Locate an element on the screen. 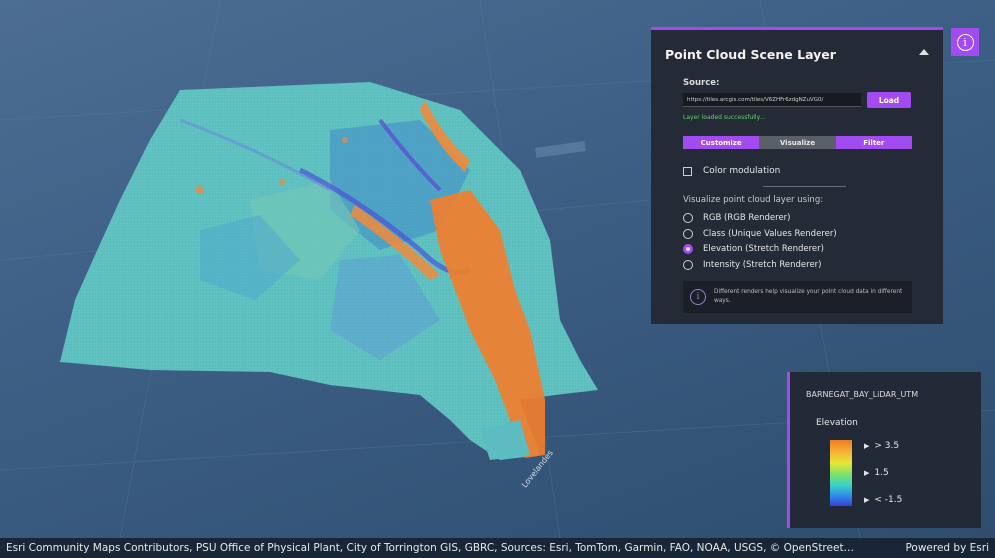 The width and height of the screenshot is (995, 558). radio-intensity: Intensity (Stretch Renderer) is located at coordinates (752, 265).